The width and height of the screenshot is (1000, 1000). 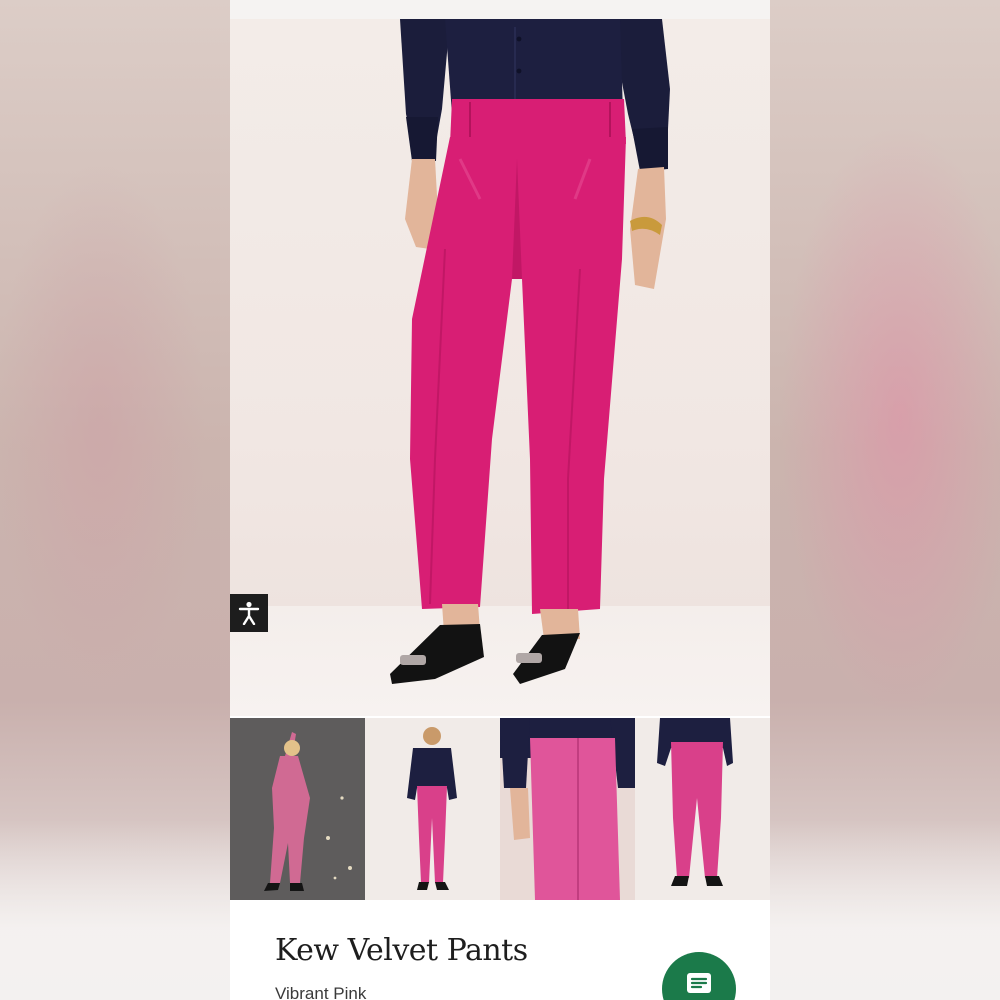 I want to click on product-info: Kew Velvet Pants Vibrant Pink, so click(x=500, y=950).